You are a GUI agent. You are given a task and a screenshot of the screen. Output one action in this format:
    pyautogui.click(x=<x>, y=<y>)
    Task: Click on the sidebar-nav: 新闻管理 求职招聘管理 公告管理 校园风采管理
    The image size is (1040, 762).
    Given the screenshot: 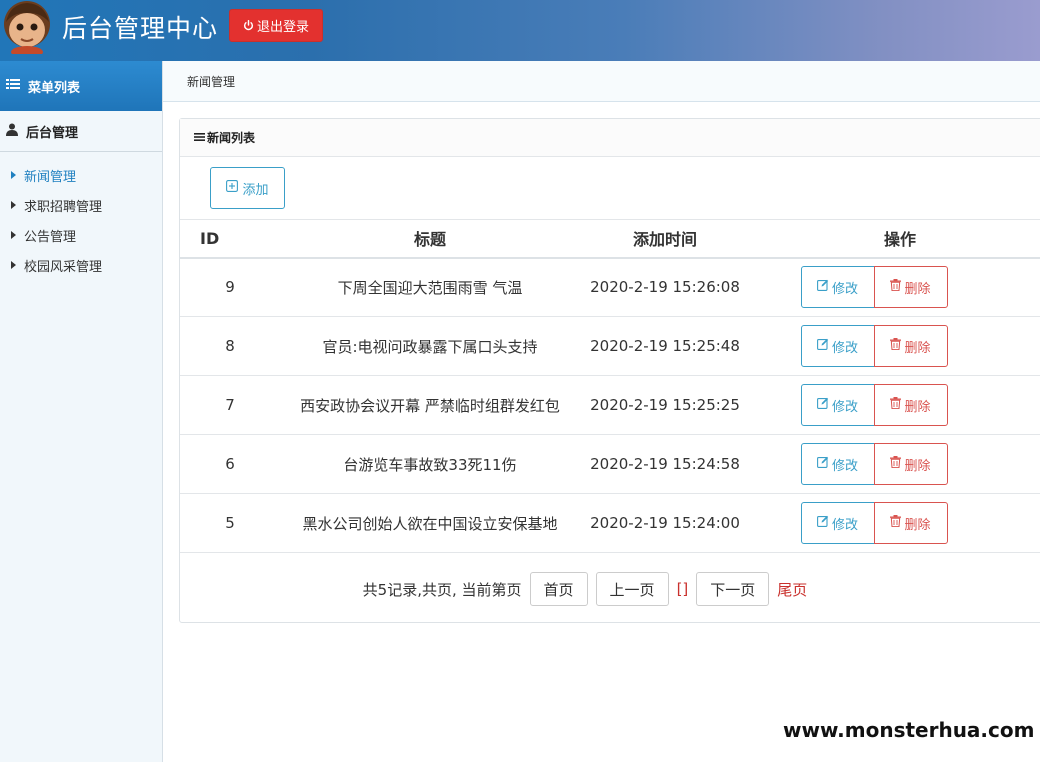 What is the action you would take?
    pyautogui.click(x=81, y=216)
    